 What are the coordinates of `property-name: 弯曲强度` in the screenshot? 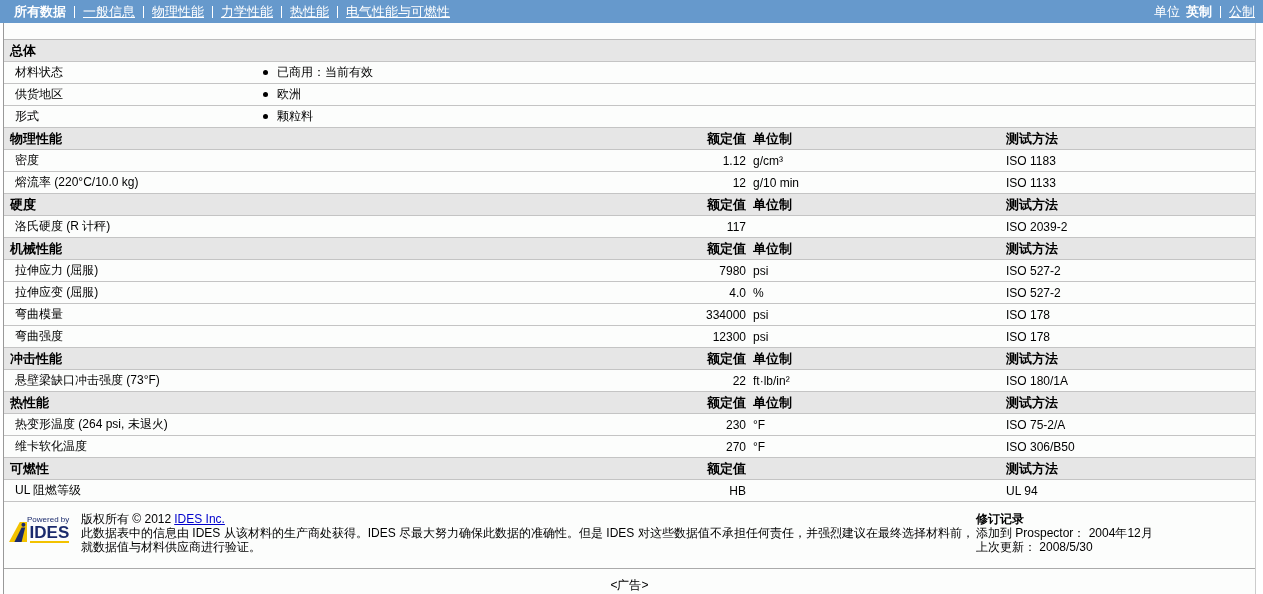 It's located at (39, 336).